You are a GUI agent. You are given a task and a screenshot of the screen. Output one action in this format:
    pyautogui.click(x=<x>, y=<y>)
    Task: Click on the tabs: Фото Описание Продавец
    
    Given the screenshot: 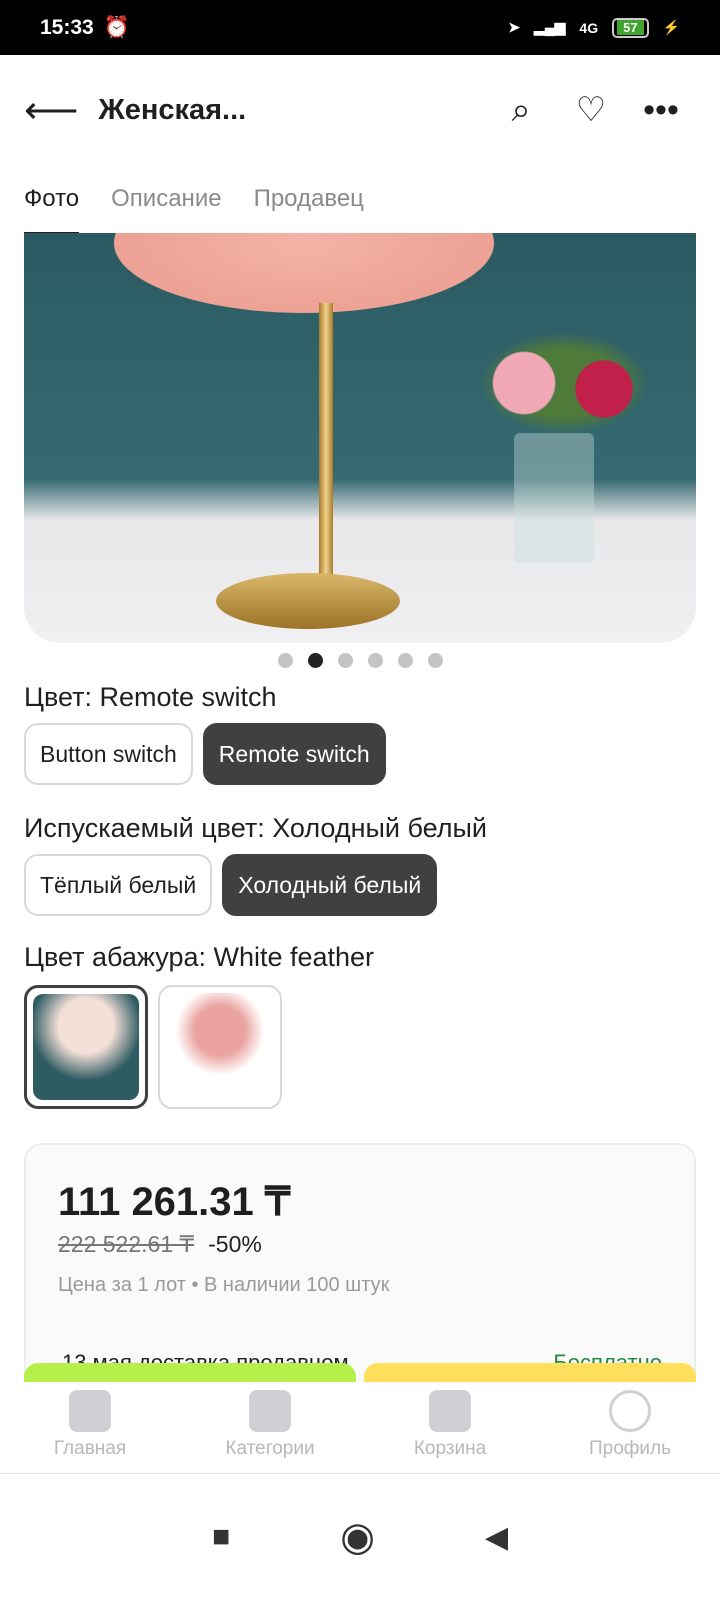 What is the action you would take?
    pyautogui.click(x=360, y=200)
    